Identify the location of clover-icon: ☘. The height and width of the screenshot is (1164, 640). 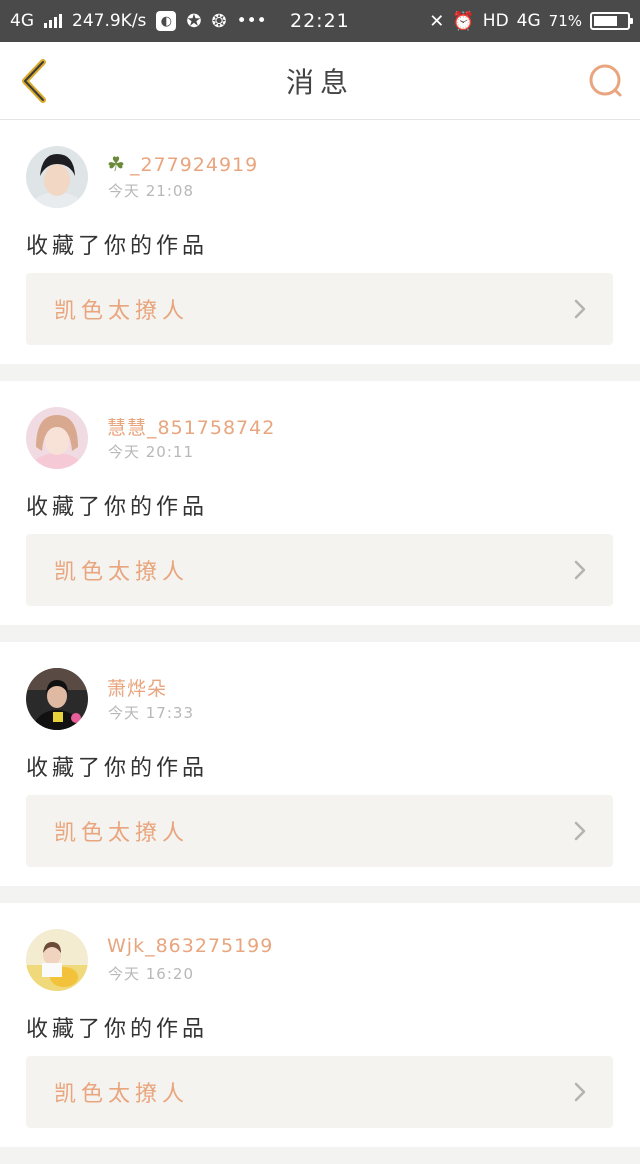
(116, 164).